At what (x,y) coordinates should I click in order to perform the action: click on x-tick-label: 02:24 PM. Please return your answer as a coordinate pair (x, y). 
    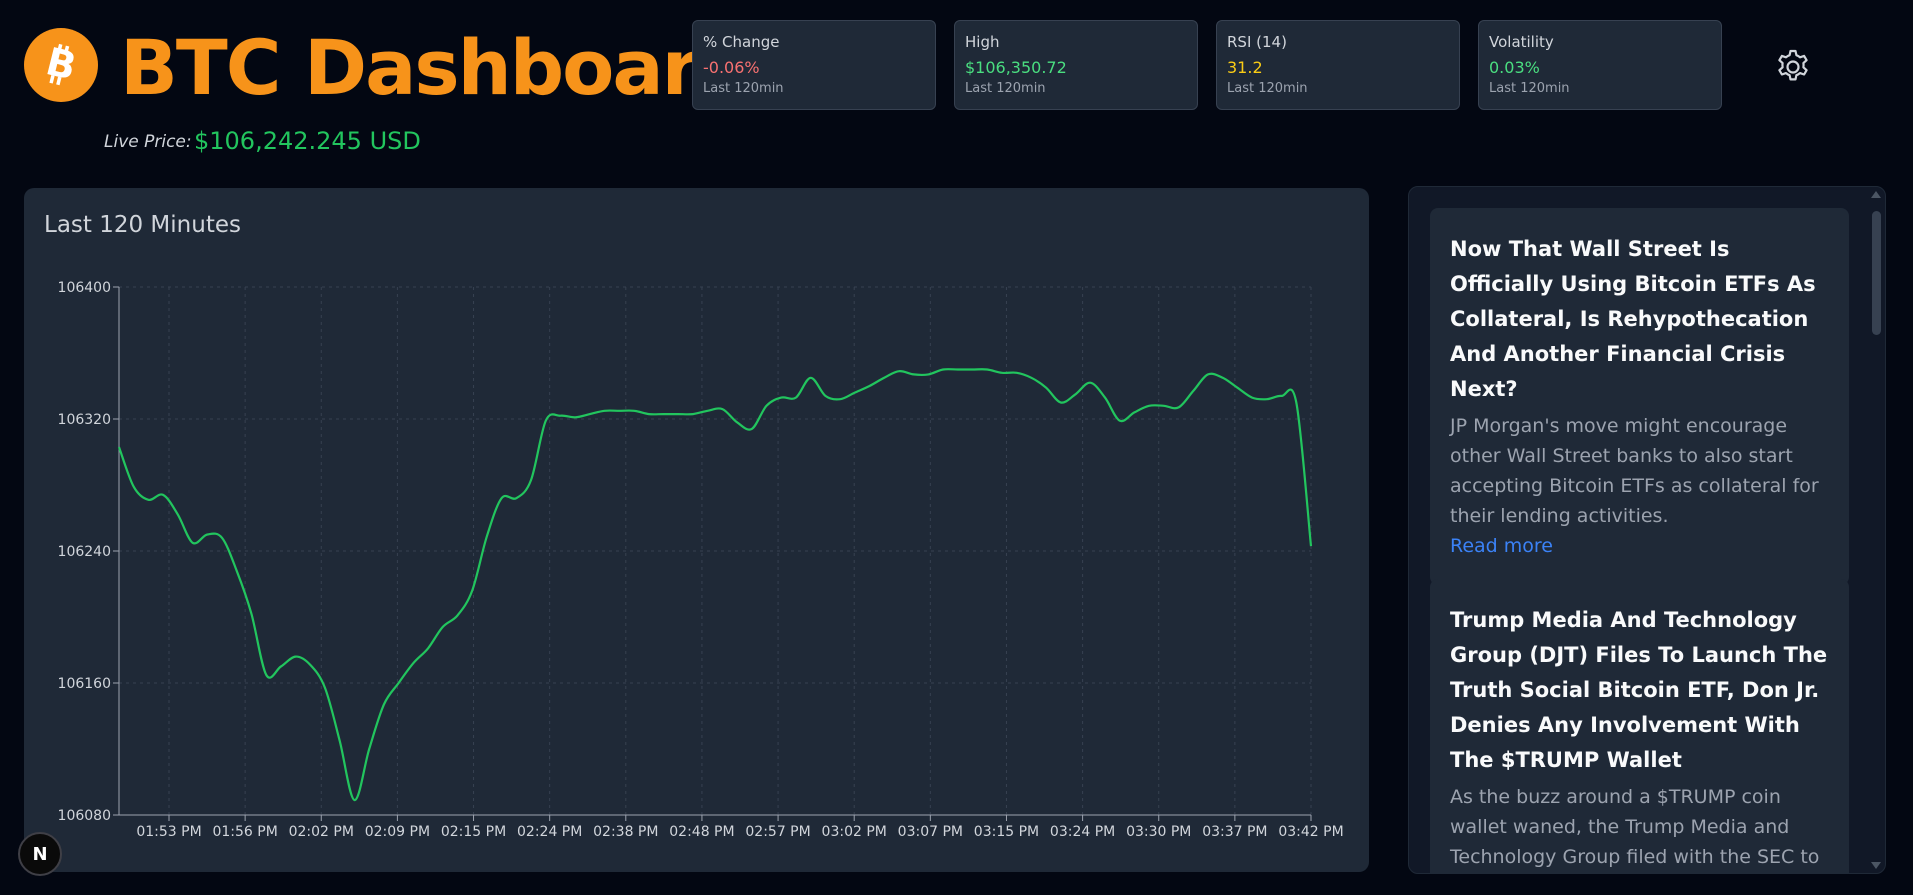
    Looking at the image, I should click on (549, 832).